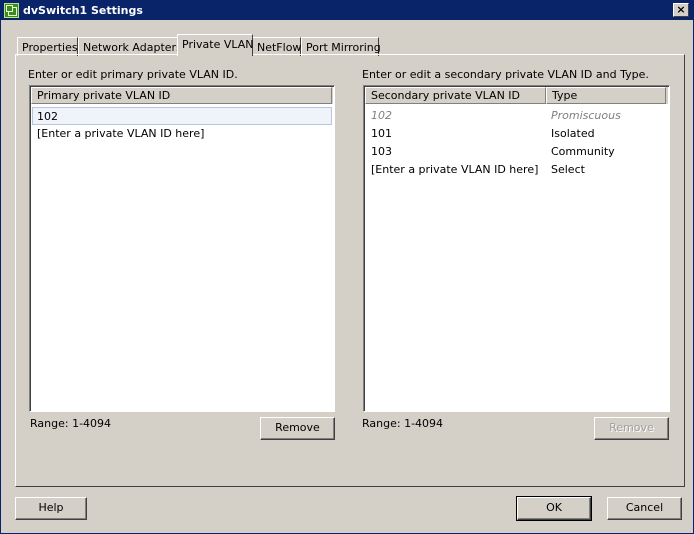  I want to click on secondary-row-new: [Enter a private VLAN ID here] Select, so click(516, 170).